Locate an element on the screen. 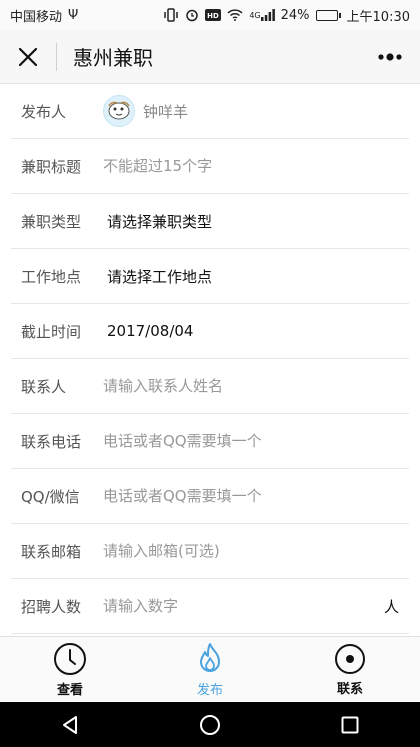 The width and height of the screenshot is (420, 747). tab-view: 查看 is located at coordinates (70, 669).